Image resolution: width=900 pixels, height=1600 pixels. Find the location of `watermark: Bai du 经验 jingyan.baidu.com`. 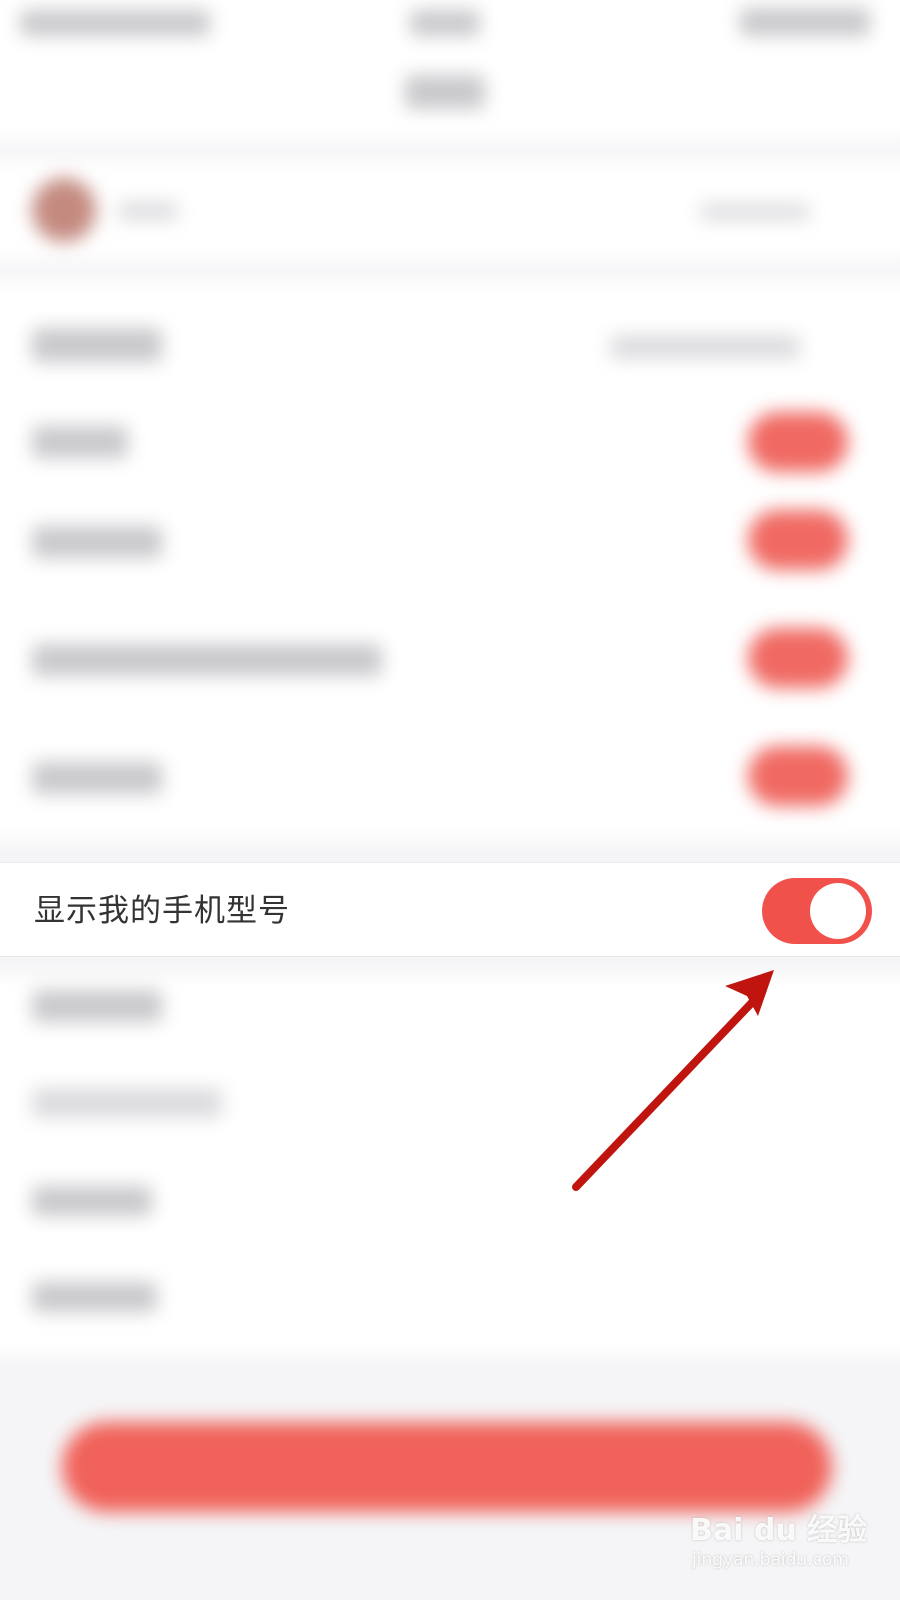

watermark: Bai du 经验 jingyan.baidu.com is located at coordinates (790, 1545).